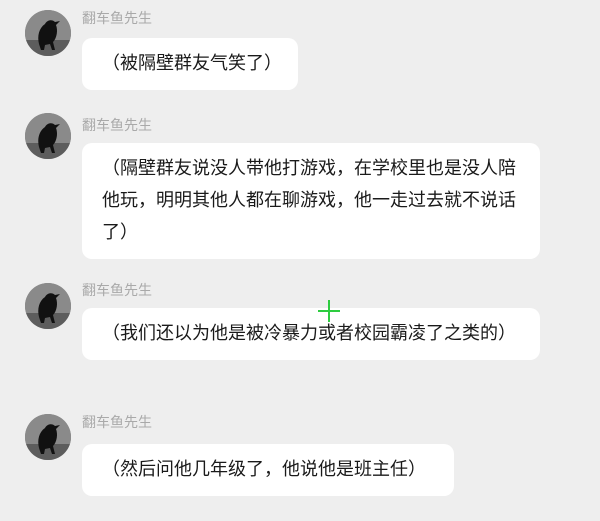  I want to click on crosshair-vertical, so click(329, 311).